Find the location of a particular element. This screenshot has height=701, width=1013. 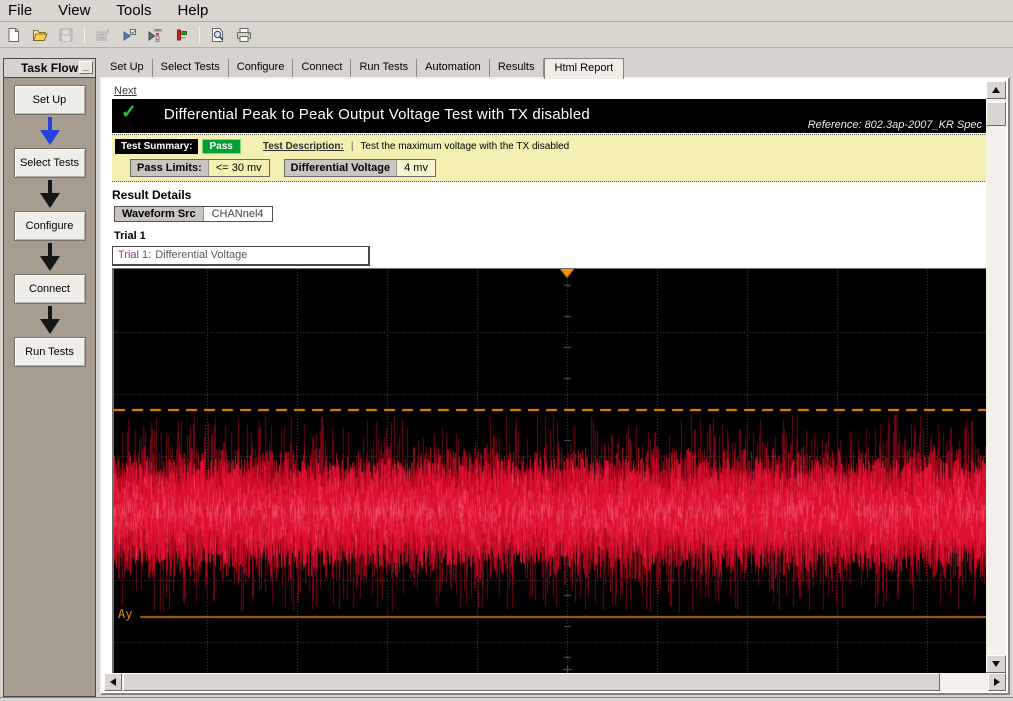

differential-voltage-label: Differential Voltage is located at coordinates (340, 168).